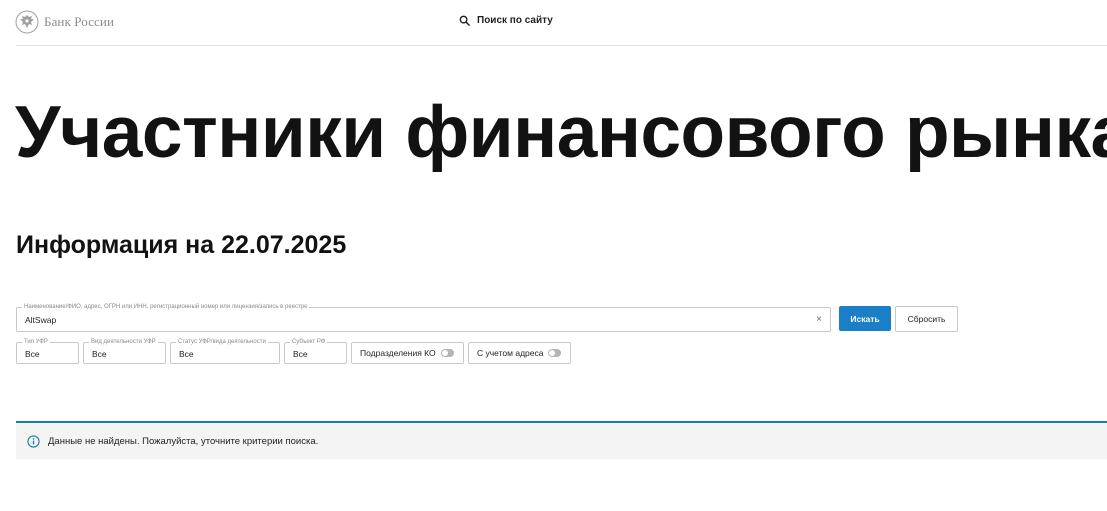 The width and height of the screenshot is (1107, 511). I want to click on toggle-address-label: С учетом адреса, so click(510, 353).